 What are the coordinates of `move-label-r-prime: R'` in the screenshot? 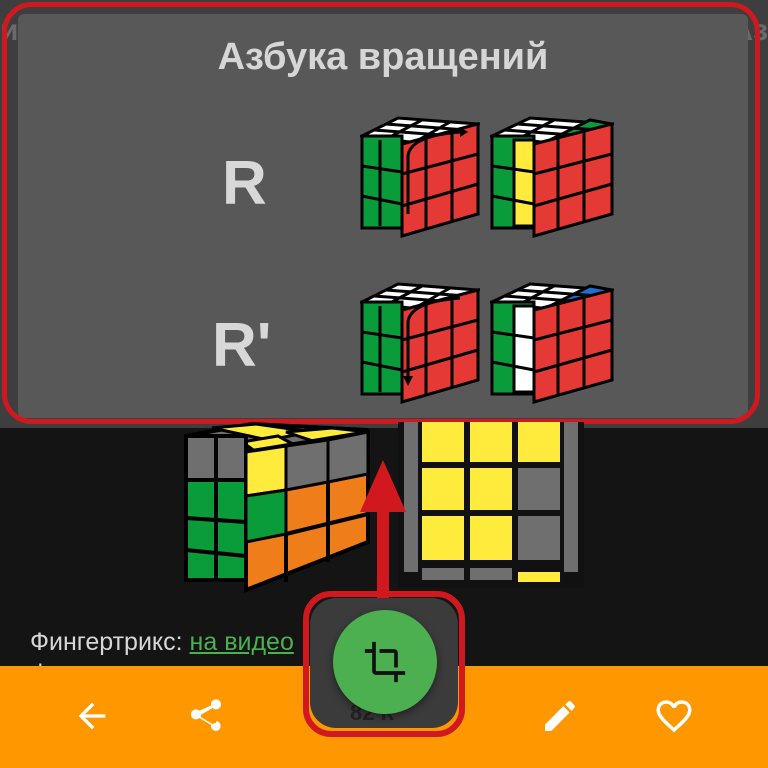 It's located at (242, 345).